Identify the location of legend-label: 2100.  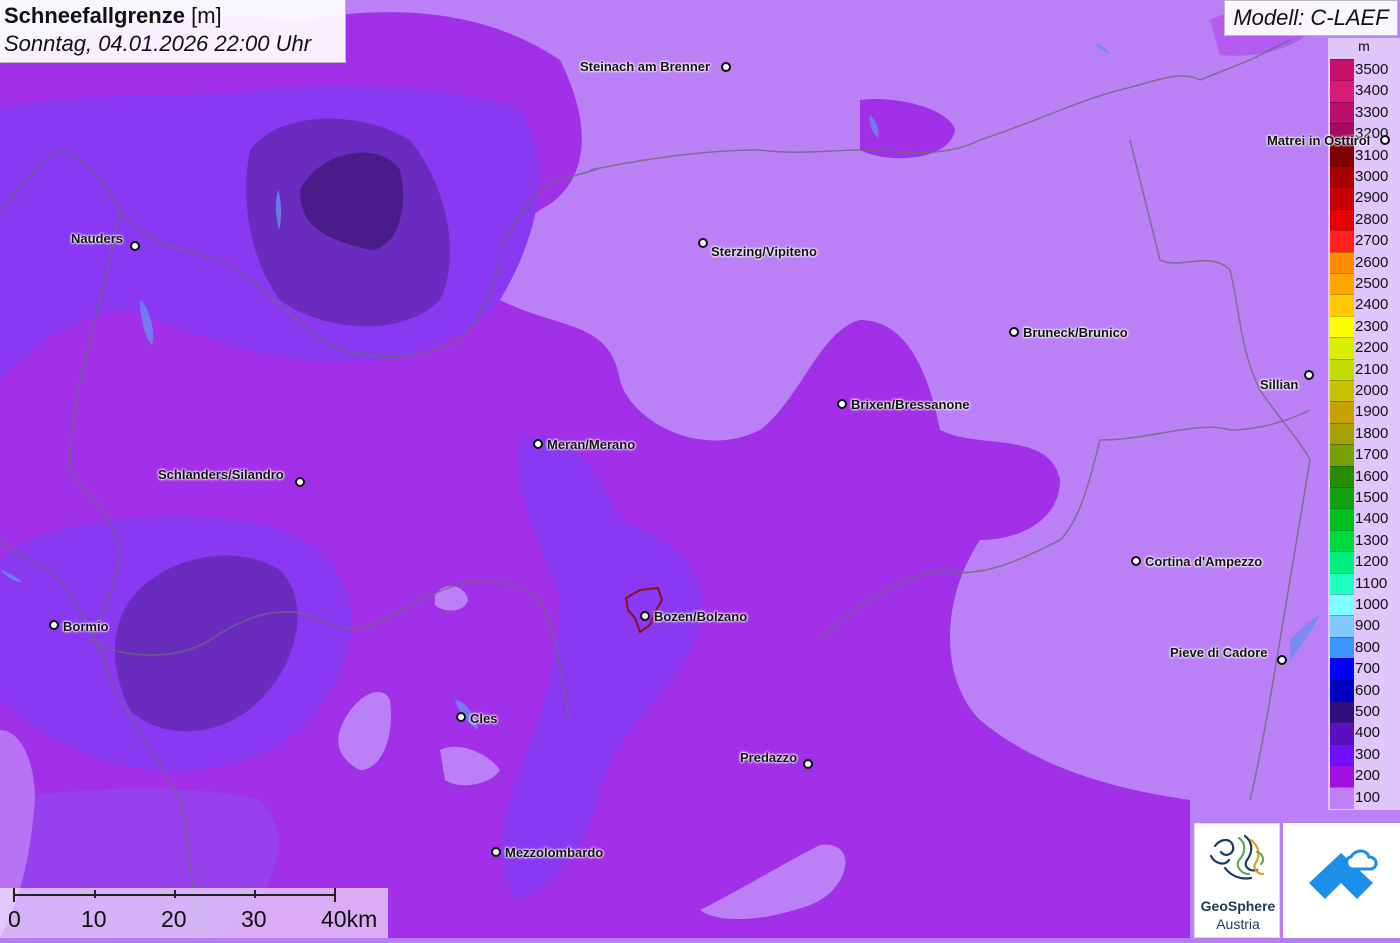
(1372, 369).